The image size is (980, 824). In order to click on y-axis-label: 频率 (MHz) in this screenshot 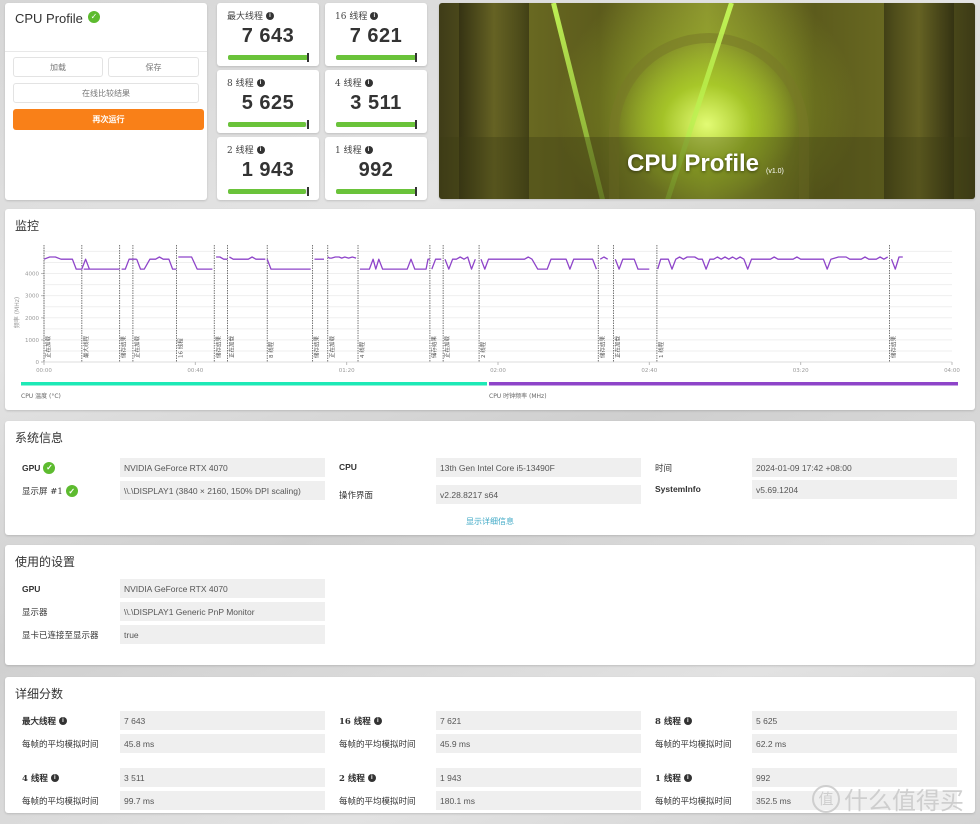, I will do `click(17, 312)`.